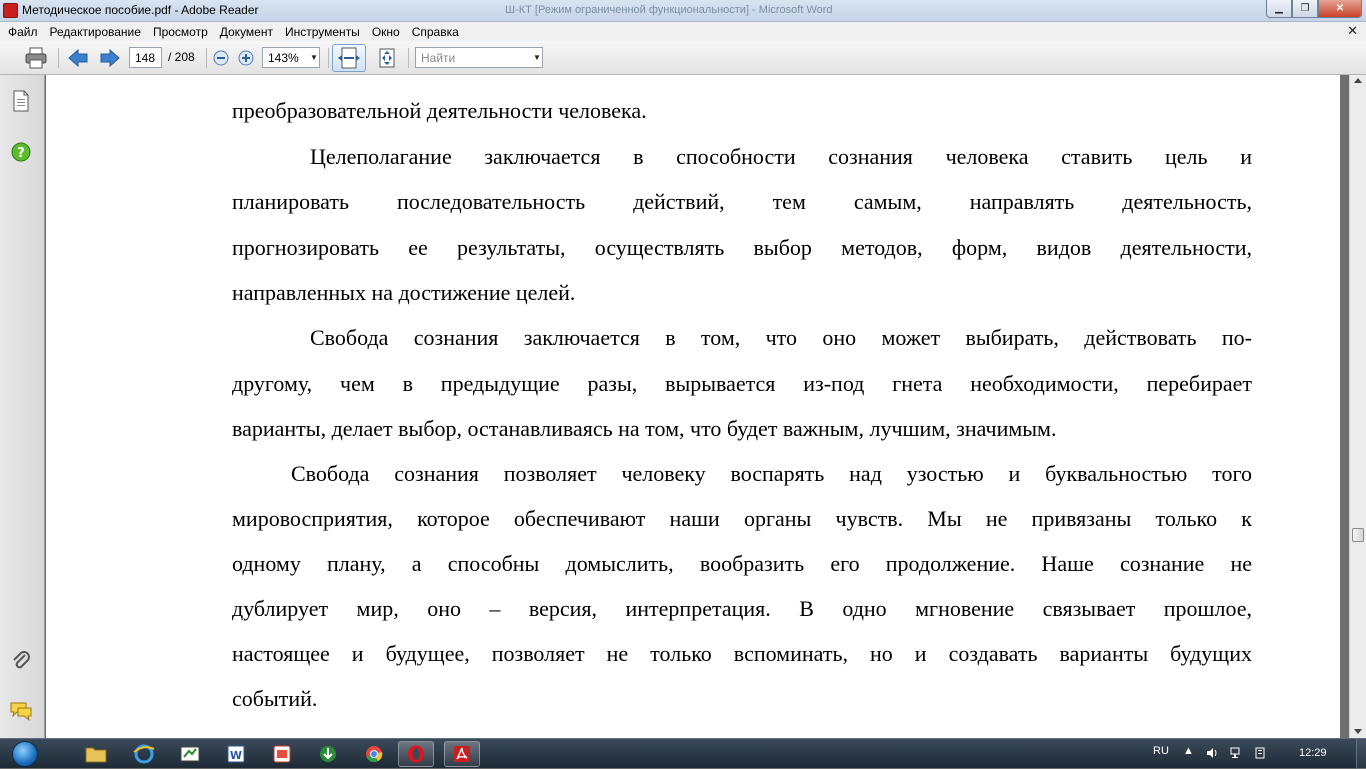  I want to click on windows-logo-icon, so click(25, 754).